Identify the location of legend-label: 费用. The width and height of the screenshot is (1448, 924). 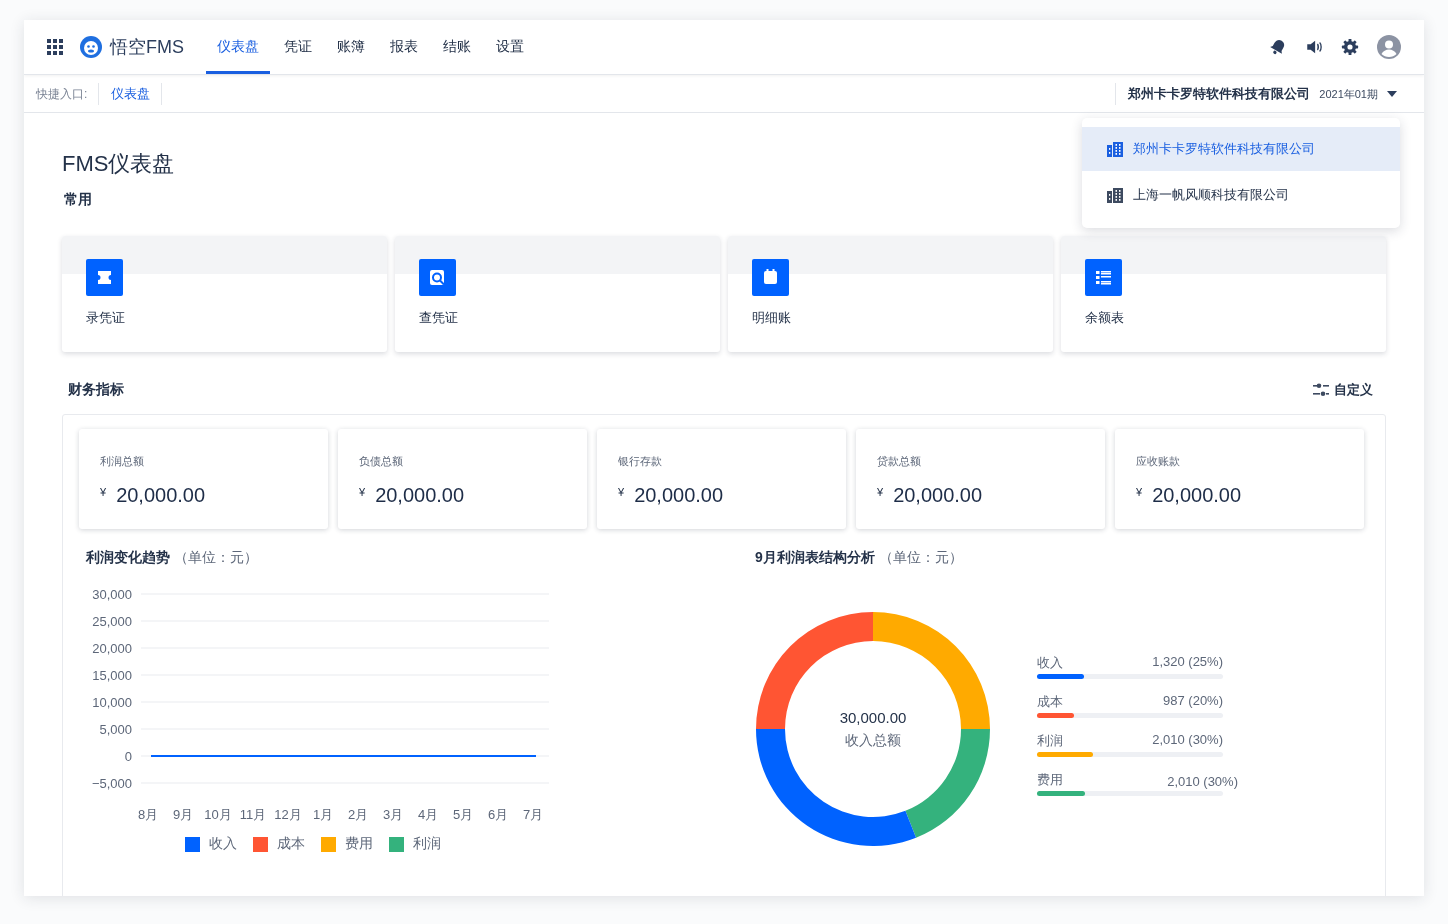
(359, 844).